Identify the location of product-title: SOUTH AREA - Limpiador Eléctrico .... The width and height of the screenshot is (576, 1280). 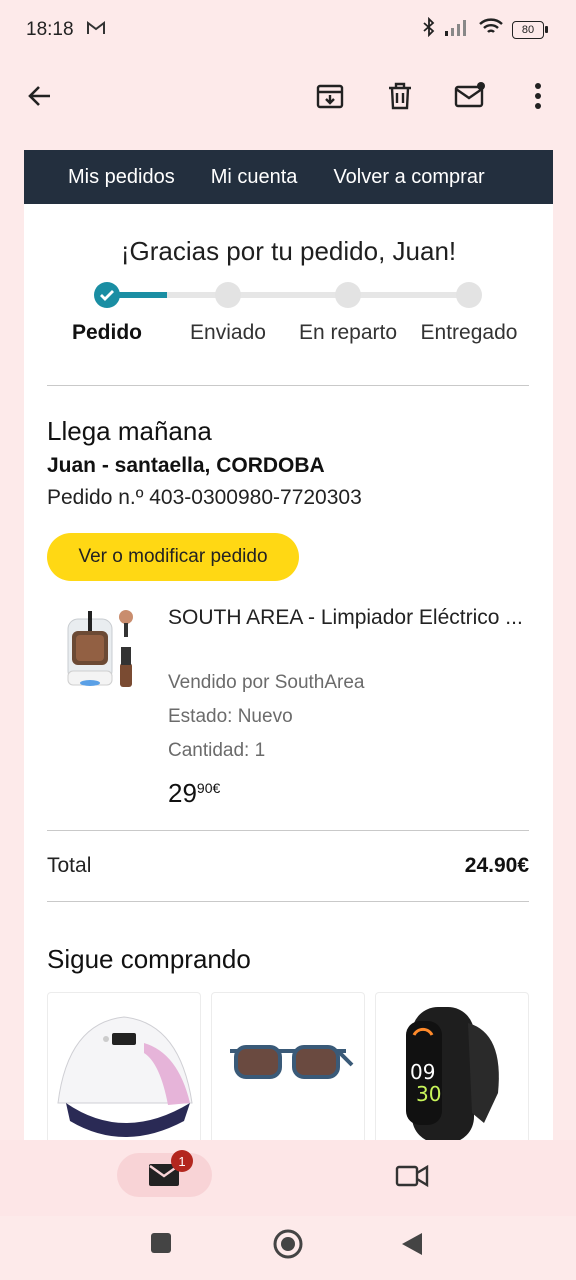
(353, 618).